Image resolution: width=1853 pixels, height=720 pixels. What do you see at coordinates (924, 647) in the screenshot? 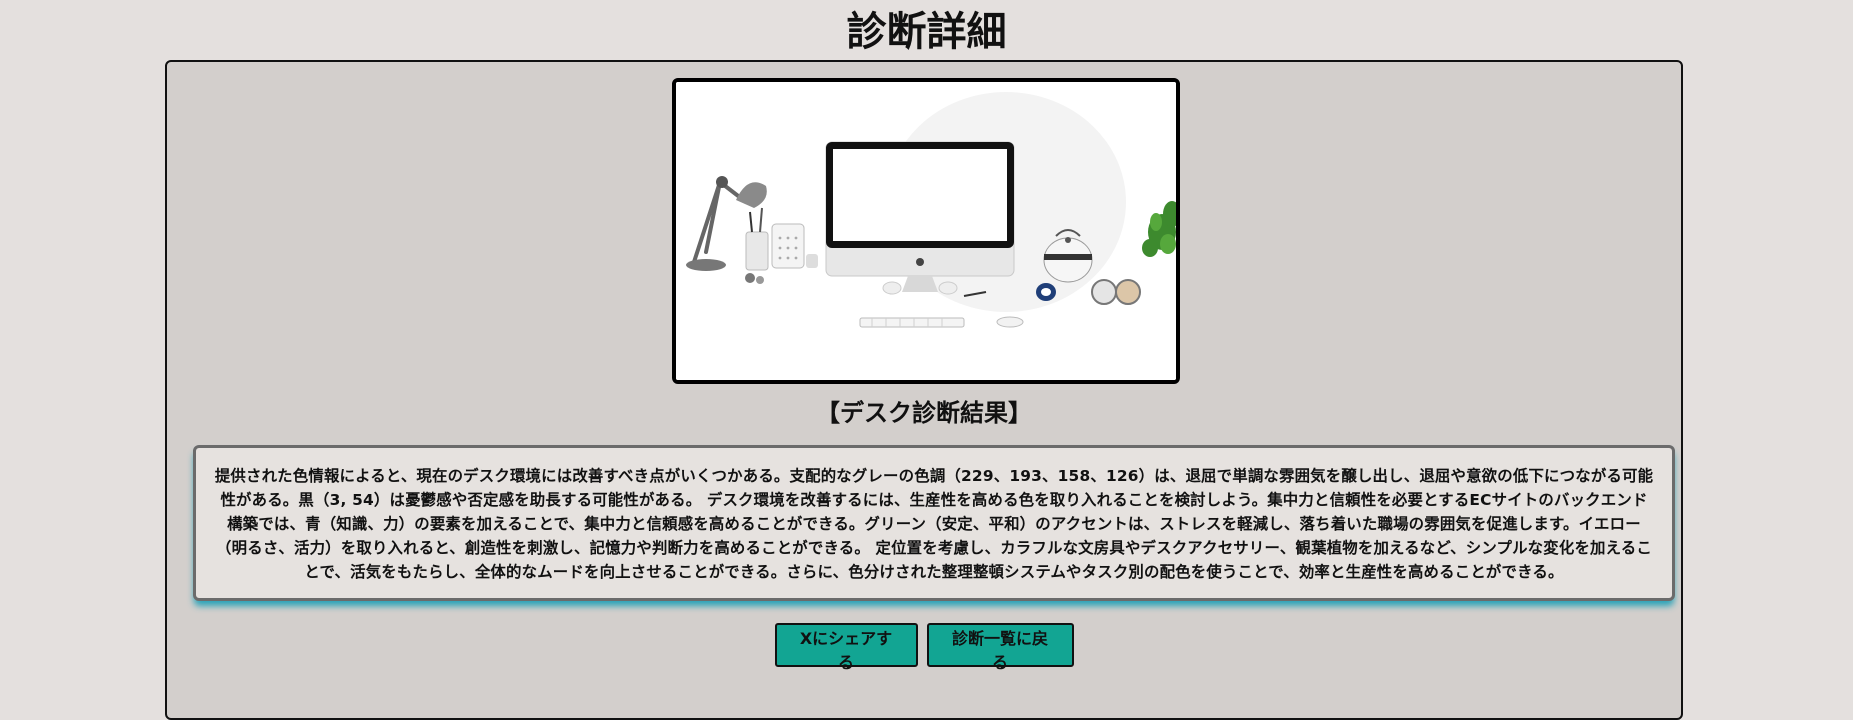
I see `action-buttons: Xにシェアする 診断一覧に戻る` at bounding box center [924, 647].